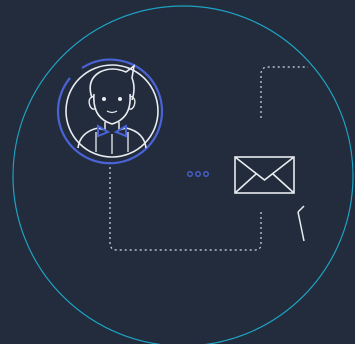  I want to click on cursor-head, so click(301, 209).